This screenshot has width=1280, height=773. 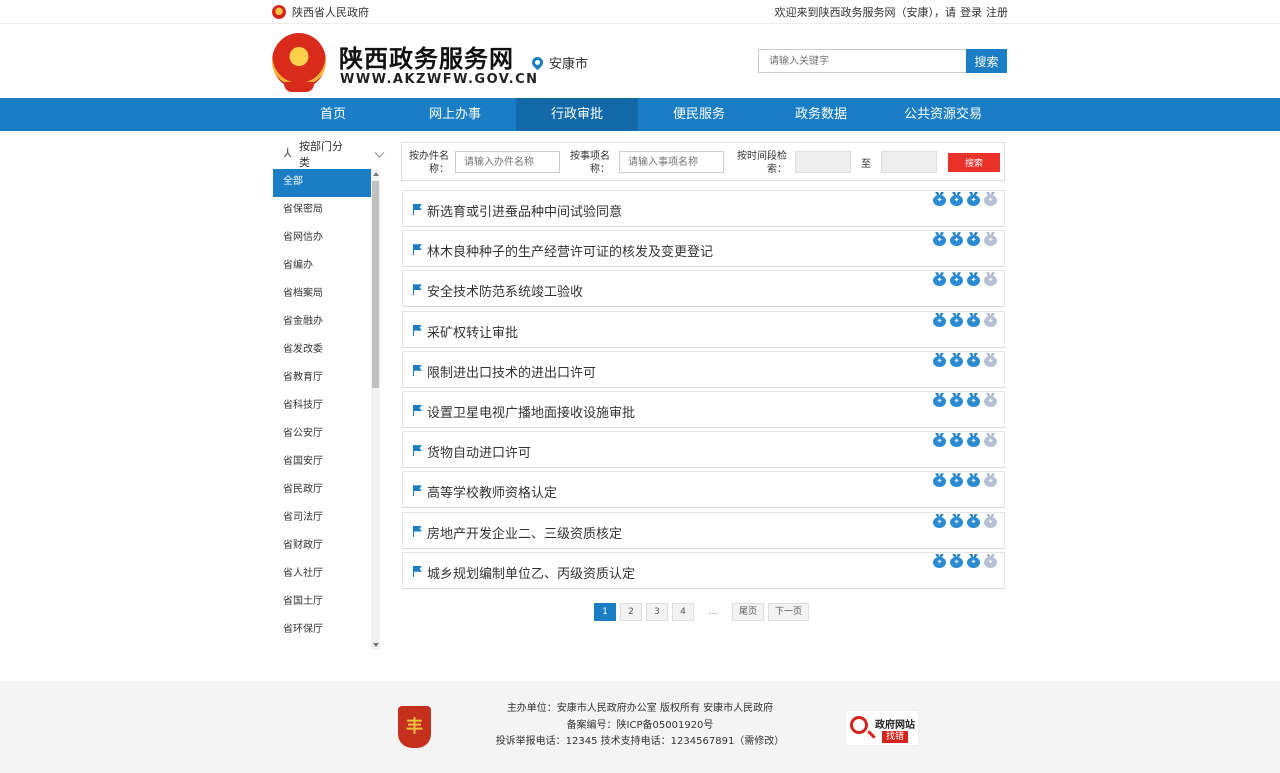 What do you see at coordinates (322, 211) in the screenshot?
I see `sidebar-item-department: 省保密局` at bounding box center [322, 211].